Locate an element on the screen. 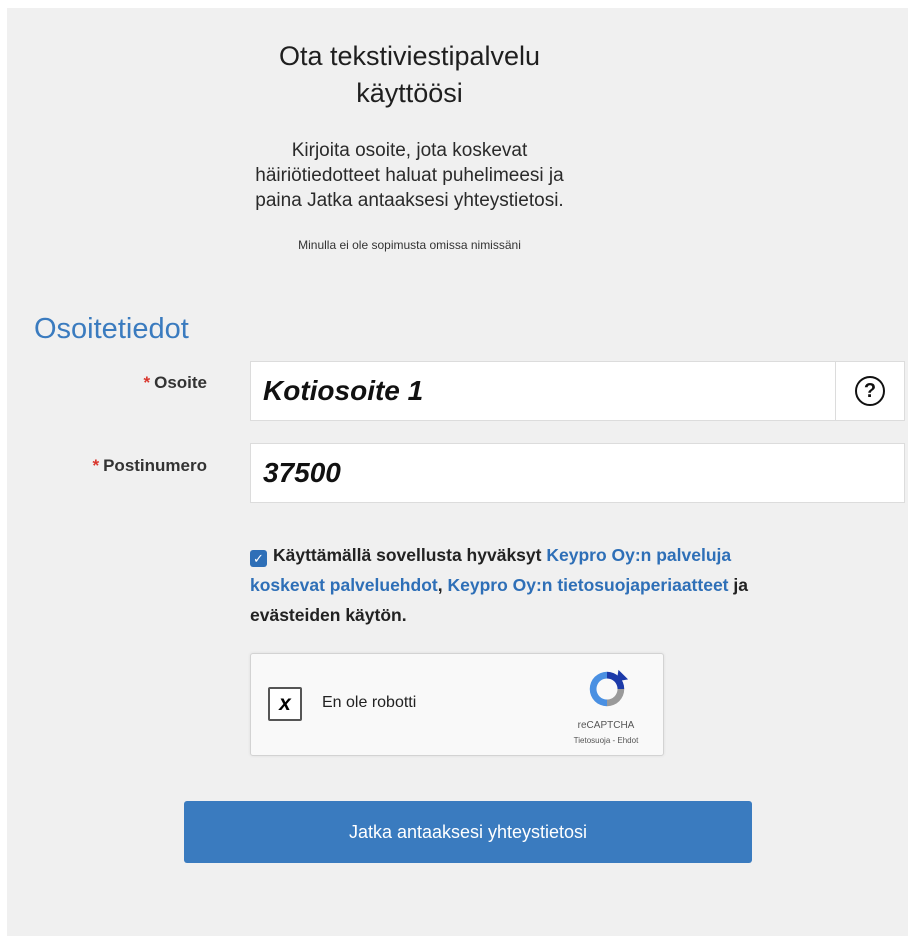 The image size is (915, 941). consent-prefix: Käyttämällä sovellusta hyväksyt is located at coordinates (407, 555).